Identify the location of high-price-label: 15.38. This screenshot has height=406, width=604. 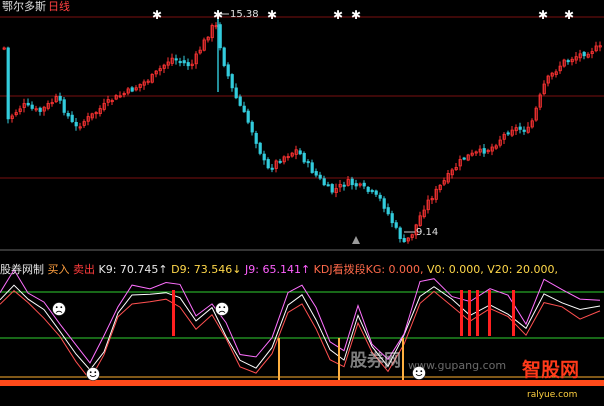
(244, 14).